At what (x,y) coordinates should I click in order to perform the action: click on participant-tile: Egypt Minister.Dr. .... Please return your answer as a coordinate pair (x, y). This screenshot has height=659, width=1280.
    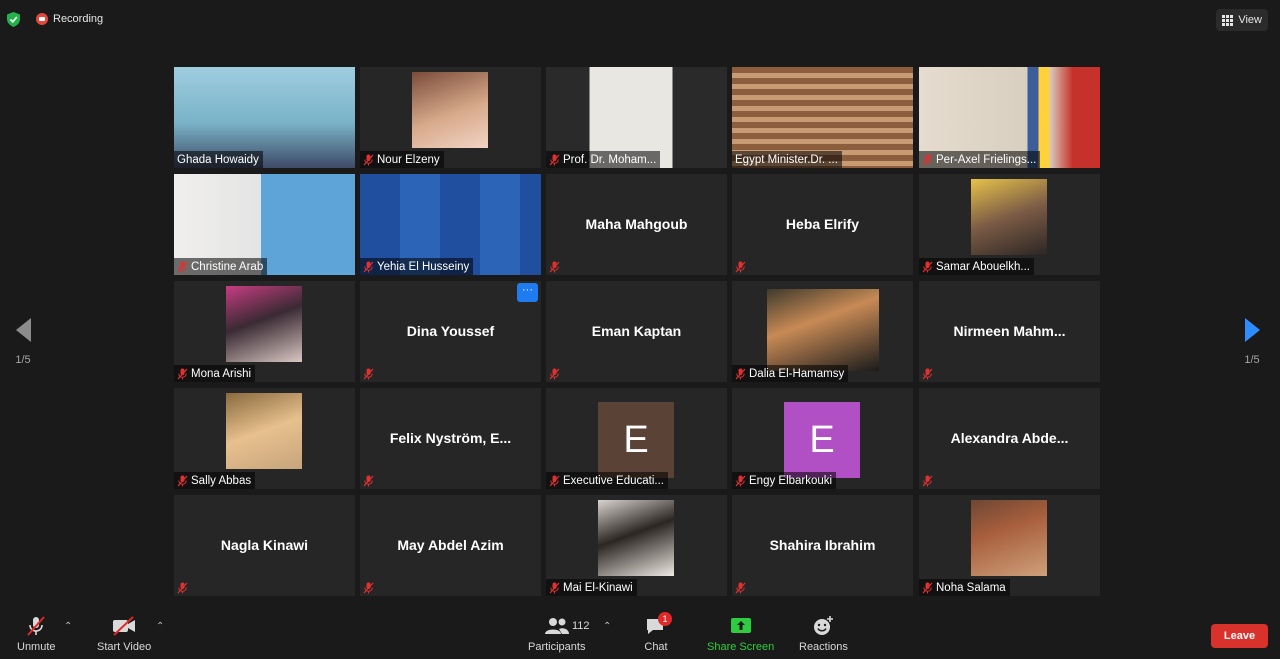
    Looking at the image, I should click on (822, 117).